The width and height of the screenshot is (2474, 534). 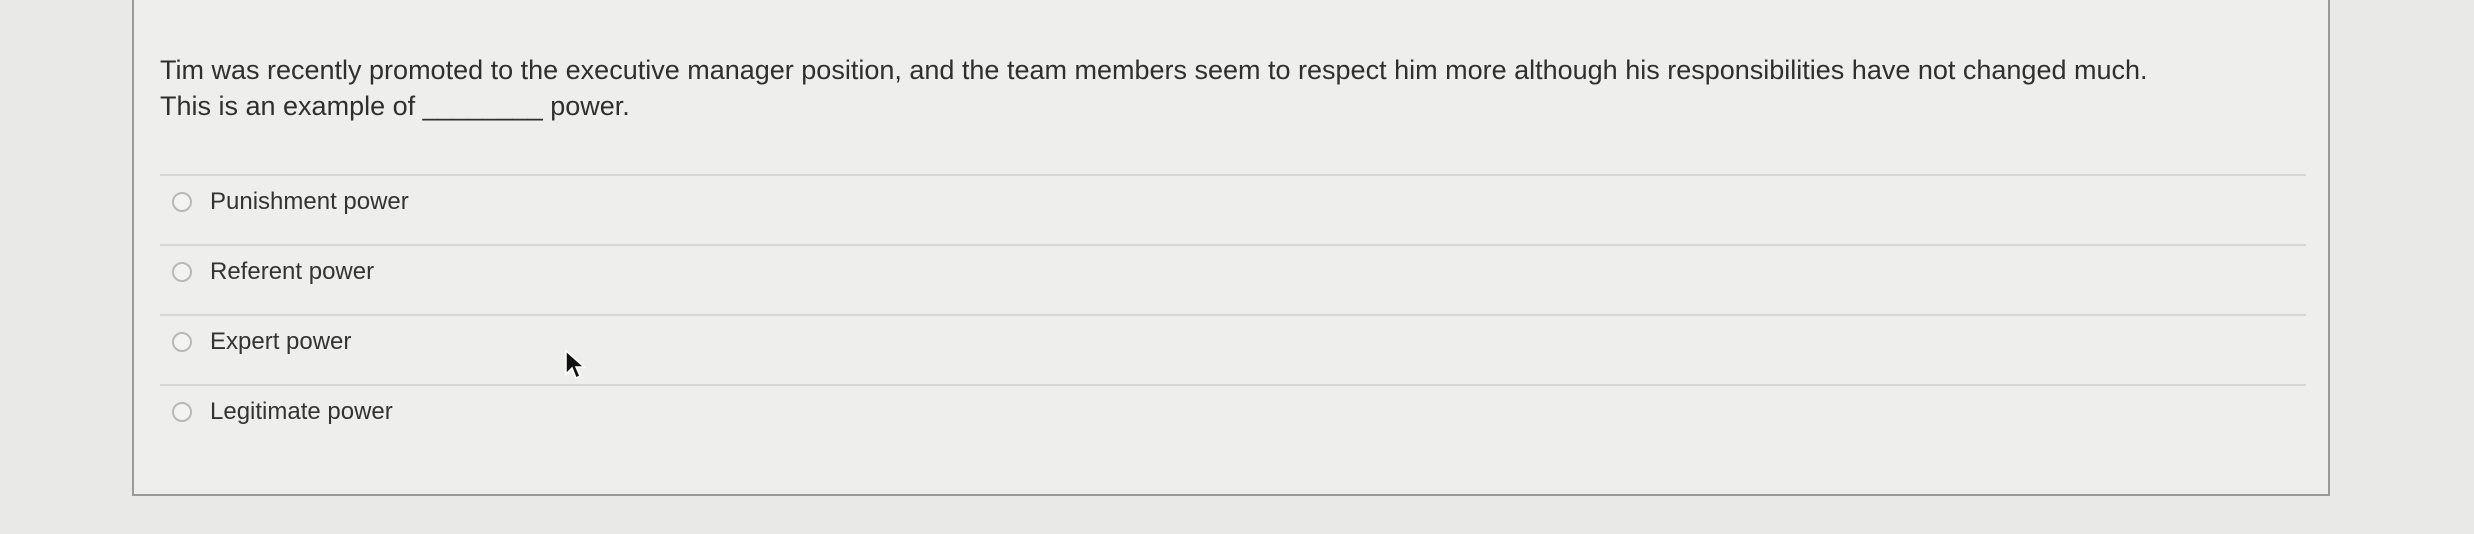 What do you see at coordinates (281, 341) in the screenshot?
I see `option-label: Expert power` at bounding box center [281, 341].